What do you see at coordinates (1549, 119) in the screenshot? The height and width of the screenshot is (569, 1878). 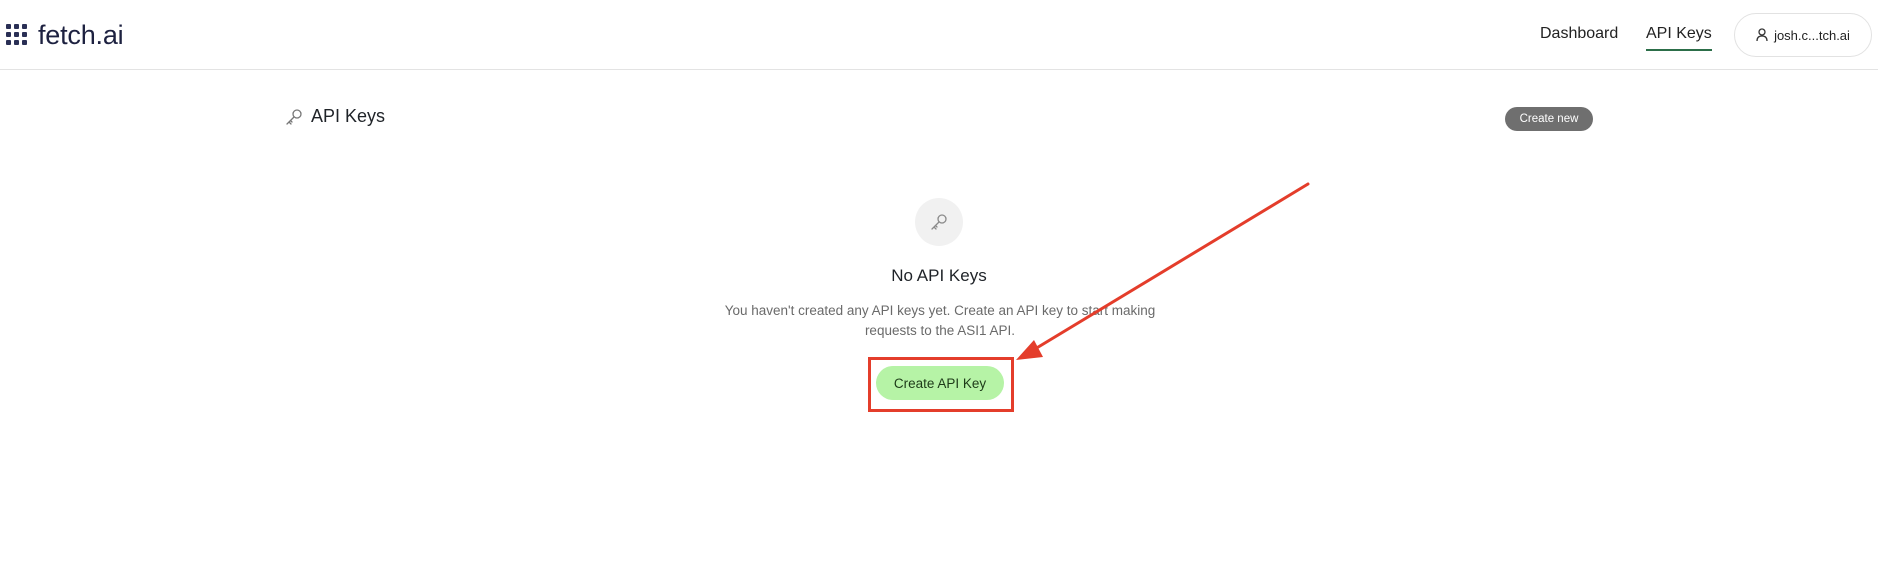 I see `create-new-button: Create new` at bounding box center [1549, 119].